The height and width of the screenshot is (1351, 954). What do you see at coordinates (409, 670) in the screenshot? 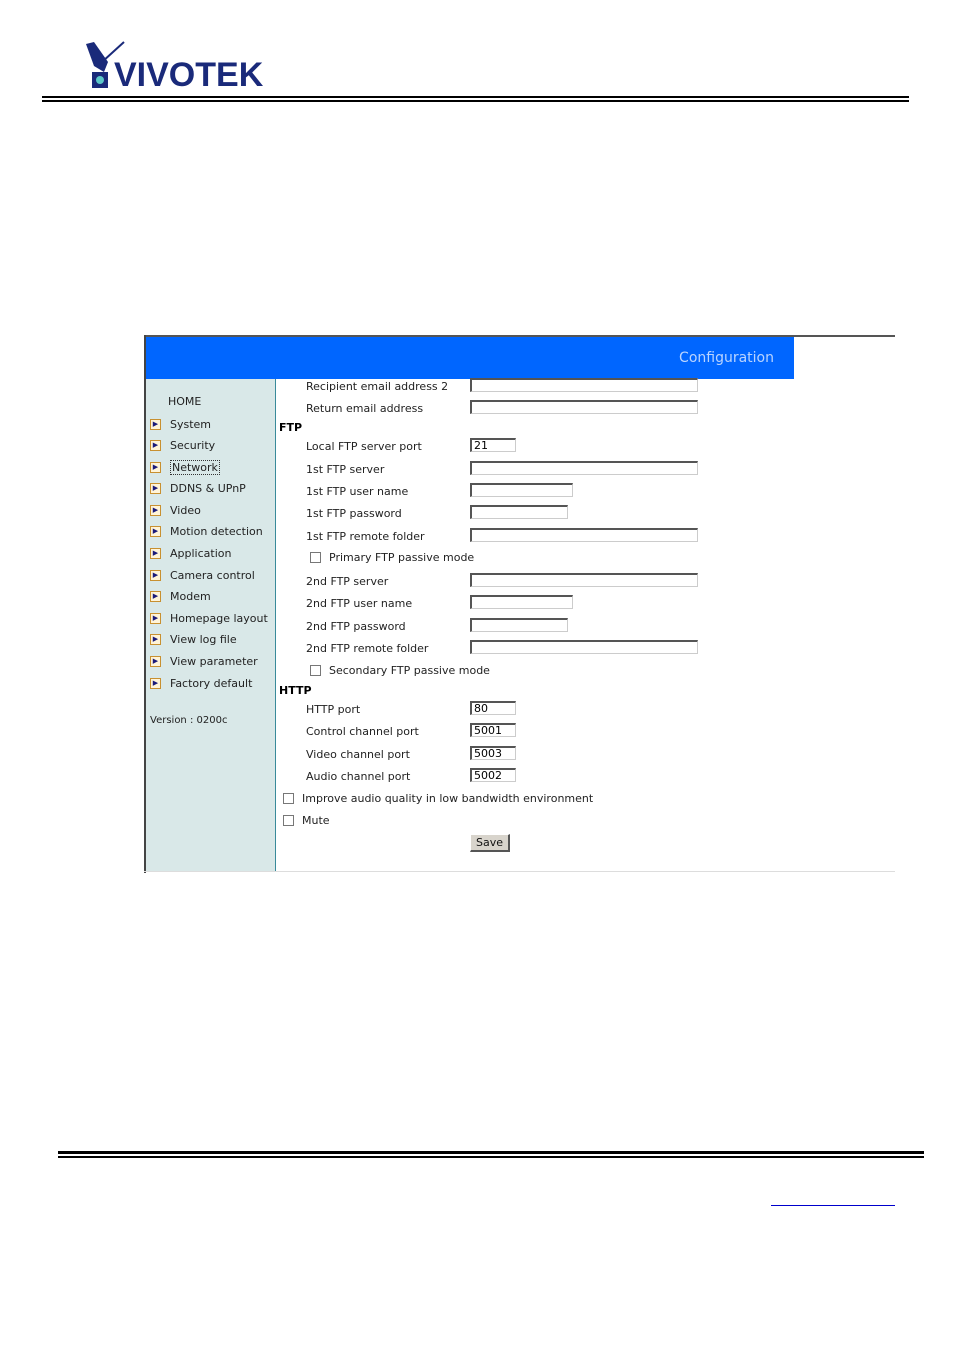
I see `secondary-ftp-passive-label: Secondary FTP passive mode` at bounding box center [409, 670].